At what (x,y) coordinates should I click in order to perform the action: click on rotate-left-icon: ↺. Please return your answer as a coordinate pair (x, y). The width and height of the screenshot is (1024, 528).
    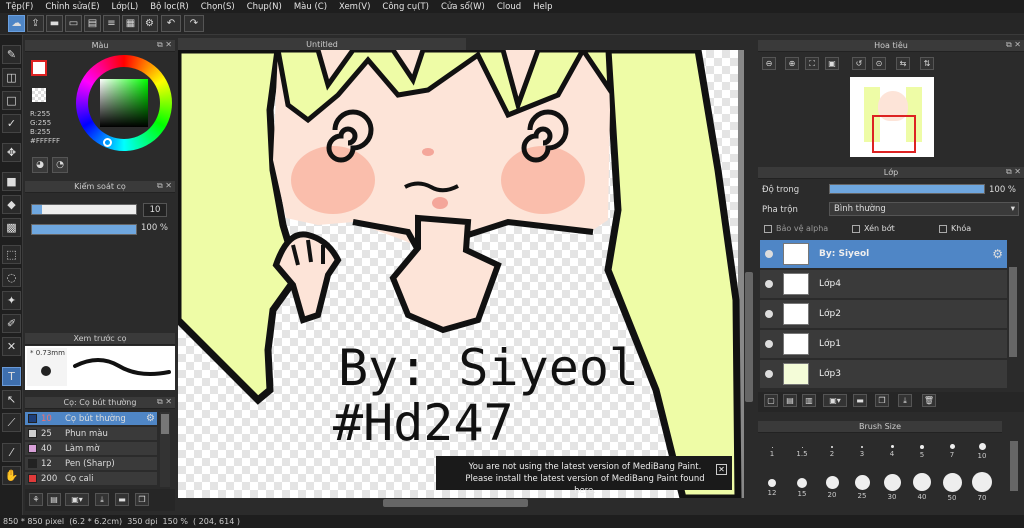
    Looking at the image, I should click on (859, 63).